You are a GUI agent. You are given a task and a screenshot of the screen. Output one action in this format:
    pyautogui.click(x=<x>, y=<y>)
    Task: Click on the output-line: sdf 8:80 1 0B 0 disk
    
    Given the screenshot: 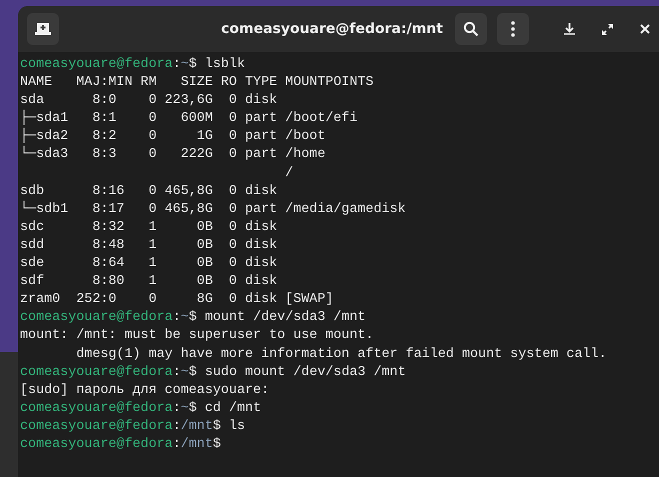 What is the action you would take?
    pyautogui.click(x=149, y=282)
    